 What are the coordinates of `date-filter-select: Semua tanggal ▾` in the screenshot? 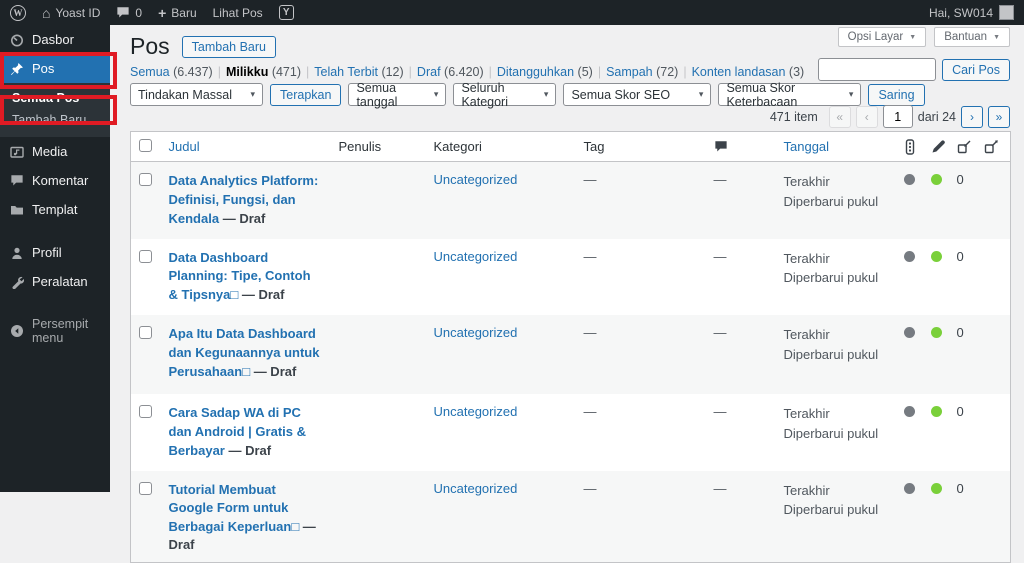 It's located at (397, 95).